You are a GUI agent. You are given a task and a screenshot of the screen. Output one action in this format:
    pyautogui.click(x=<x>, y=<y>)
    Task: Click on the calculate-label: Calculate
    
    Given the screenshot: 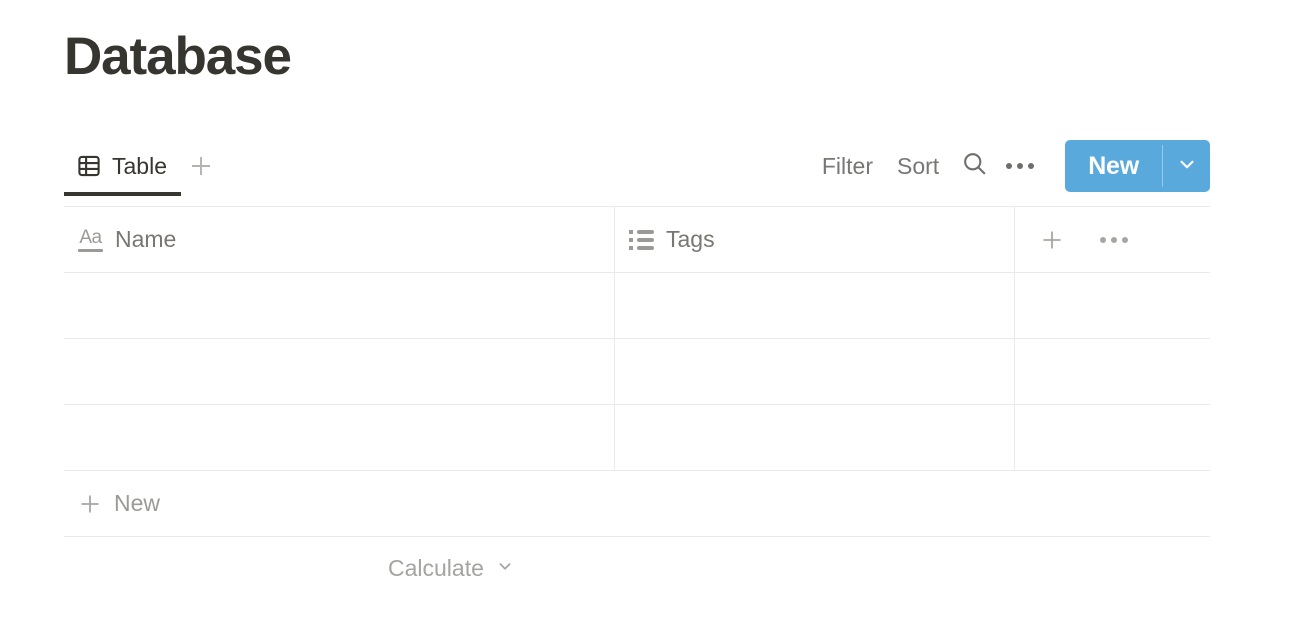 What is the action you would take?
    pyautogui.click(x=436, y=567)
    